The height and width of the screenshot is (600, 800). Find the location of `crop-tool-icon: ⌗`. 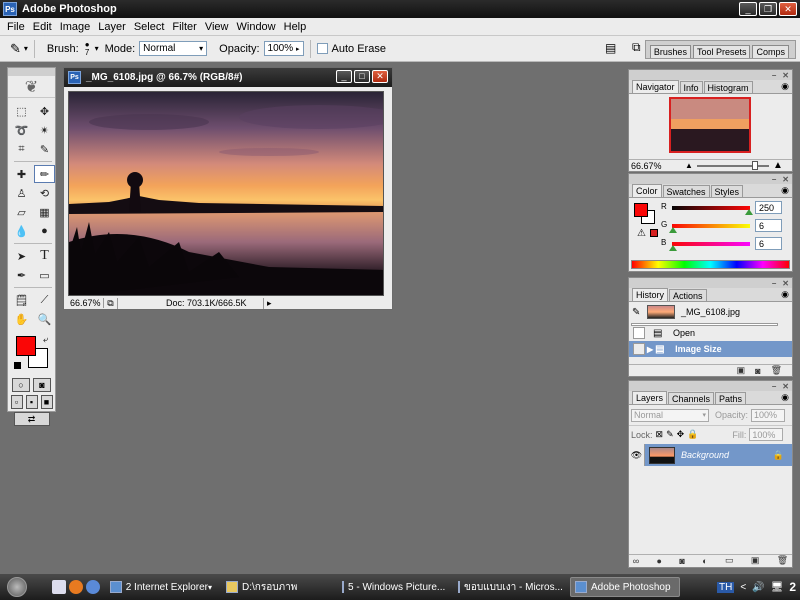

crop-tool-icon: ⌗ is located at coordinates (21, 149).